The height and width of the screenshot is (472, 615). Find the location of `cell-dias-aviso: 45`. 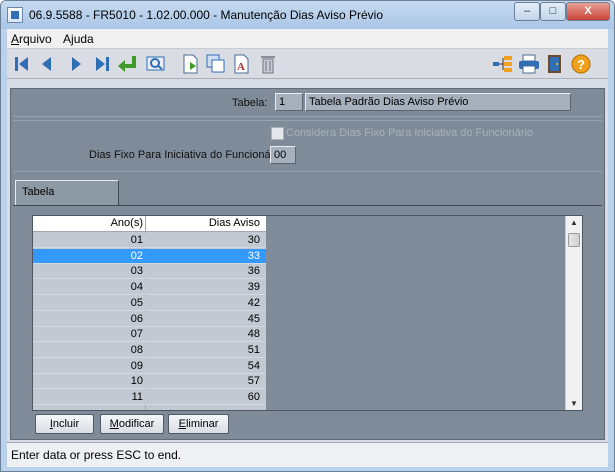

cell-dias-aviso: 45 is located at coordinates (253, 318).